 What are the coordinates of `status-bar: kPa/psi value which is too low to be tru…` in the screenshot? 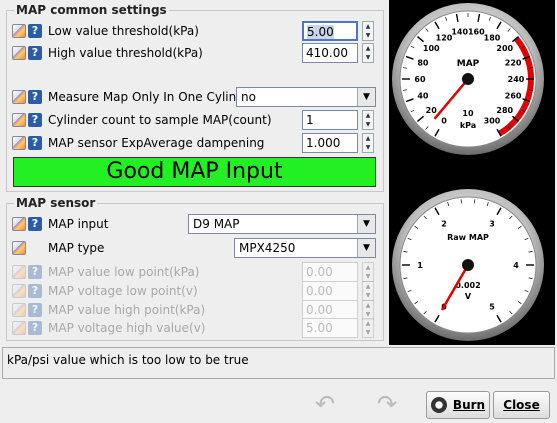 It's located at (278, 363).